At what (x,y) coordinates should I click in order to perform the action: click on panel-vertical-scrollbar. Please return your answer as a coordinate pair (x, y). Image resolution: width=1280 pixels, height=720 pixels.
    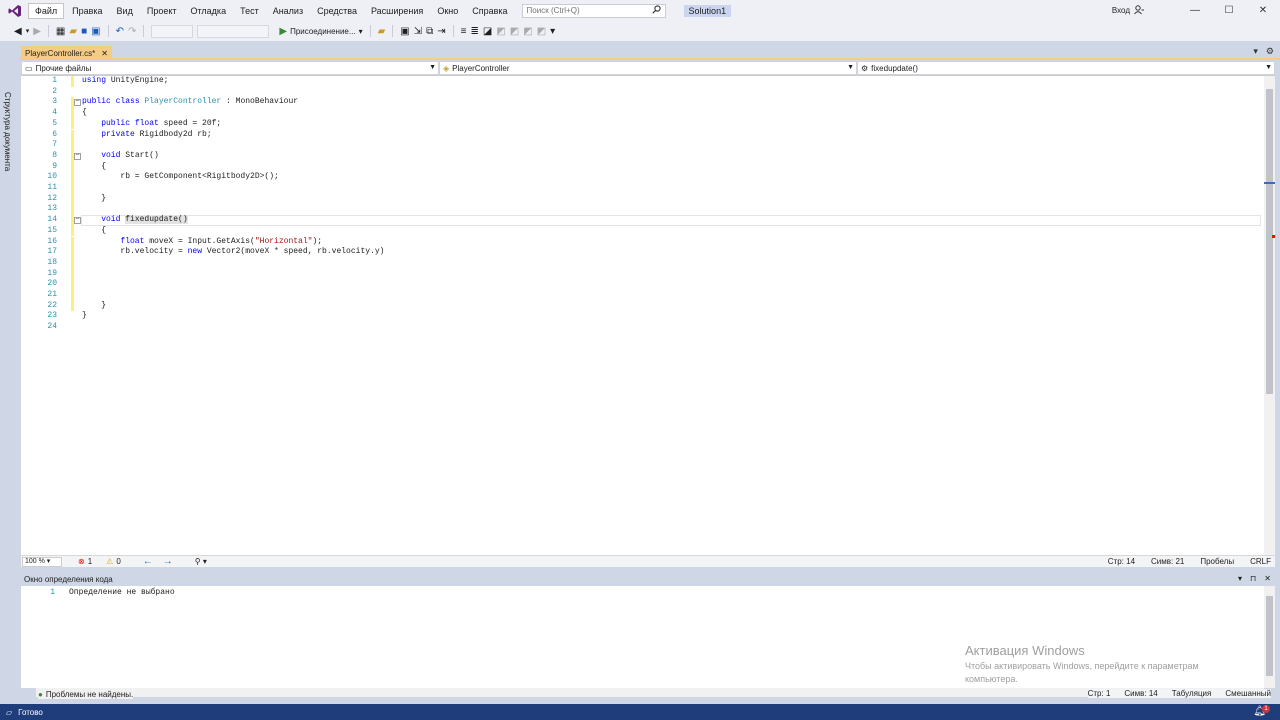
    Looking at the image, I should click on (1269, 637).